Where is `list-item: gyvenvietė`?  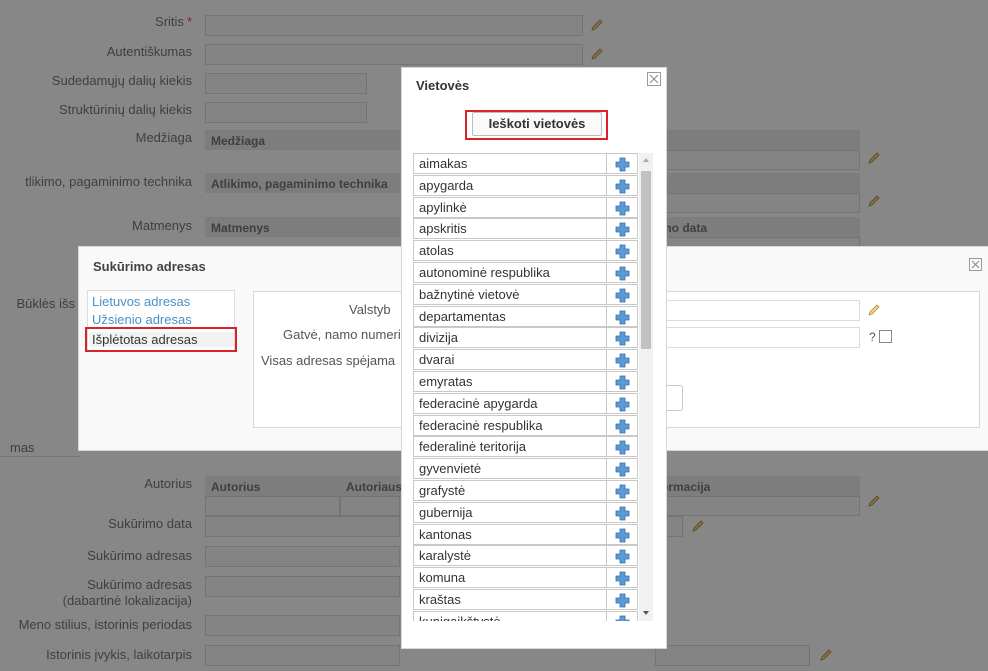
list-item: gyvenvietė is located at coordinates (525, 469).